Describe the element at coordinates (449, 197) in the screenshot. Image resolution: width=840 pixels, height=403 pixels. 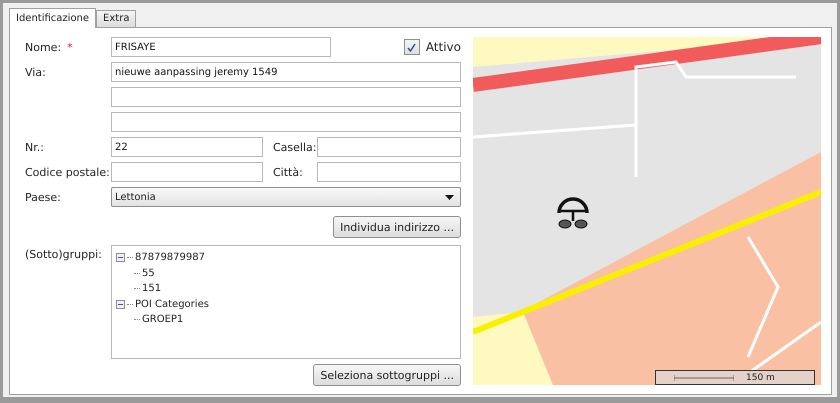
I see `dropdown-arrow-icon` at that location.